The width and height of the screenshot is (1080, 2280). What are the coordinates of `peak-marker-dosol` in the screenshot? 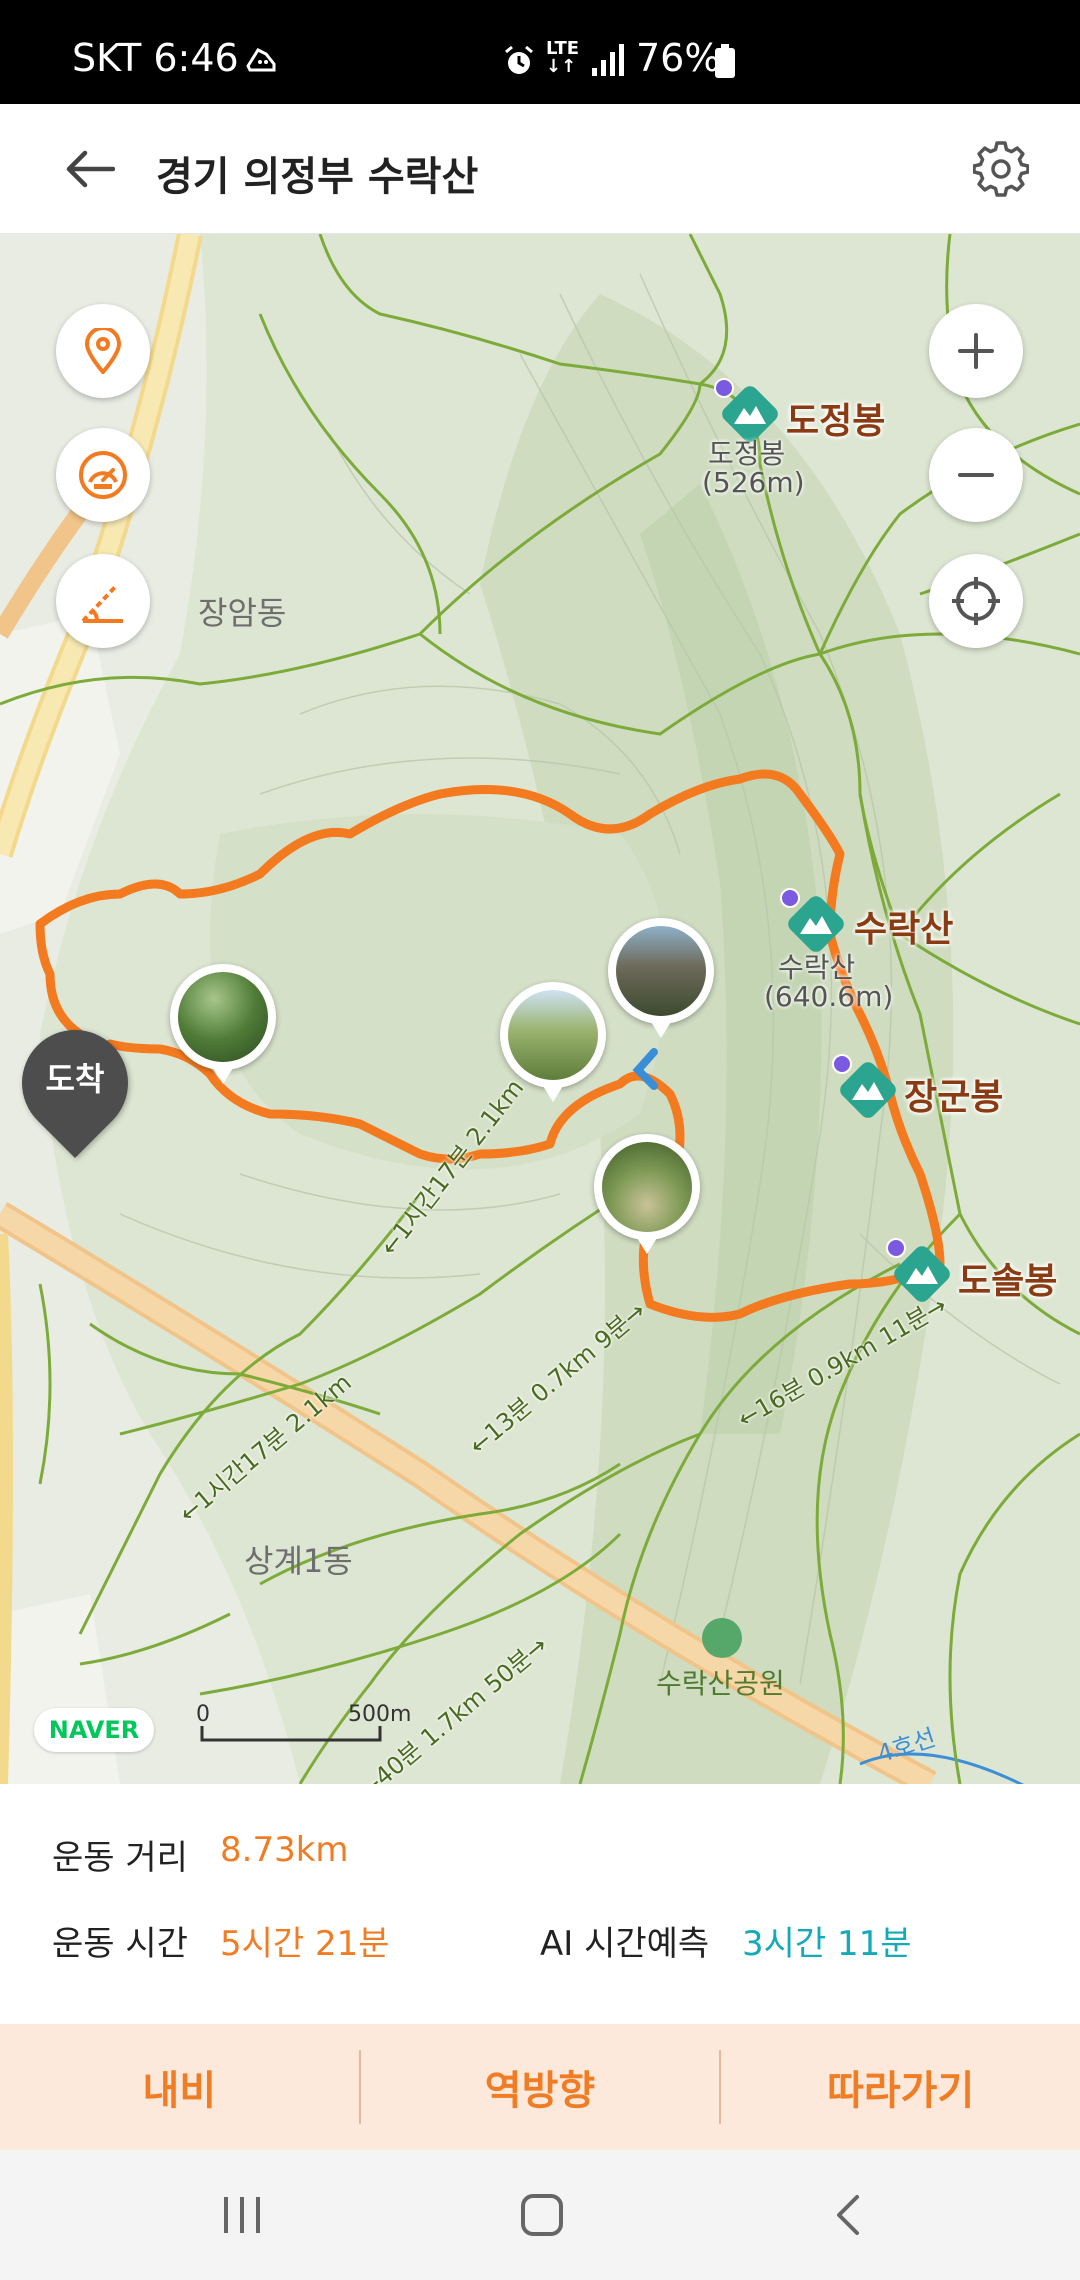 It's located at (919, 1273).